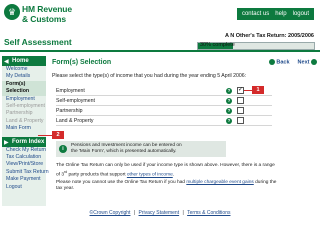 The height and width of the screenshot is (240, 320). What do you see at coordinates (24, 128) in the screenshot?
I see `sidebar-item-main-form: Main Form` at bounding box center [24, 128].